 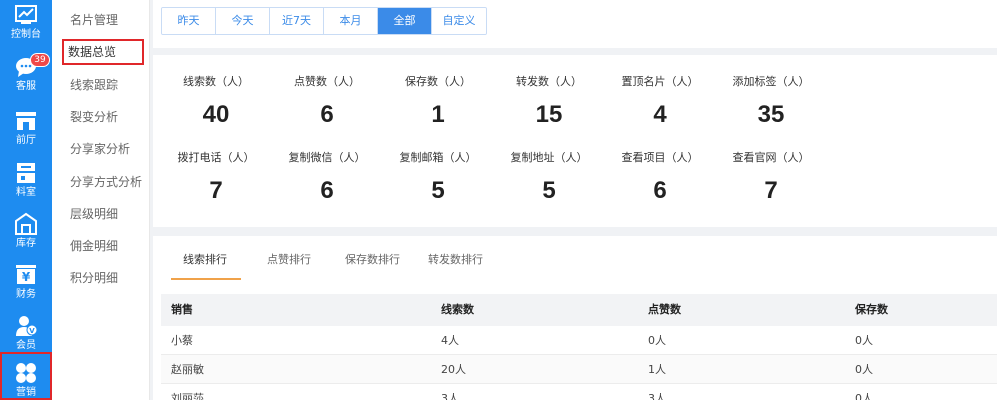 I want to click on submenu-item-level-detail: 层级明细, so click(x=107, y=214).